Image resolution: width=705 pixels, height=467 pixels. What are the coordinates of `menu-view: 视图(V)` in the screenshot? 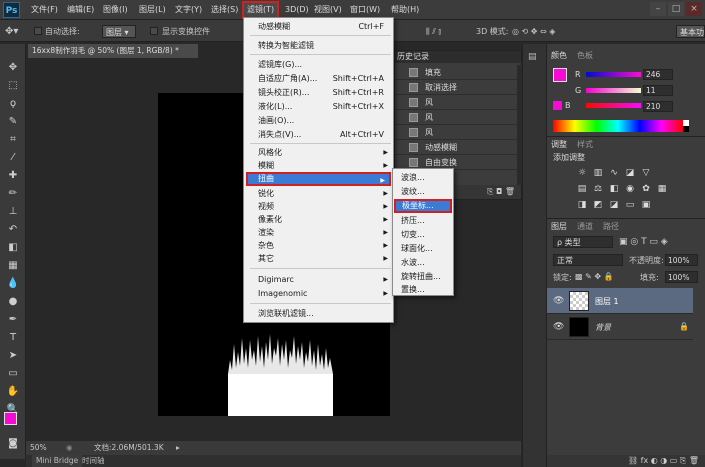 It's located at (328, 10).